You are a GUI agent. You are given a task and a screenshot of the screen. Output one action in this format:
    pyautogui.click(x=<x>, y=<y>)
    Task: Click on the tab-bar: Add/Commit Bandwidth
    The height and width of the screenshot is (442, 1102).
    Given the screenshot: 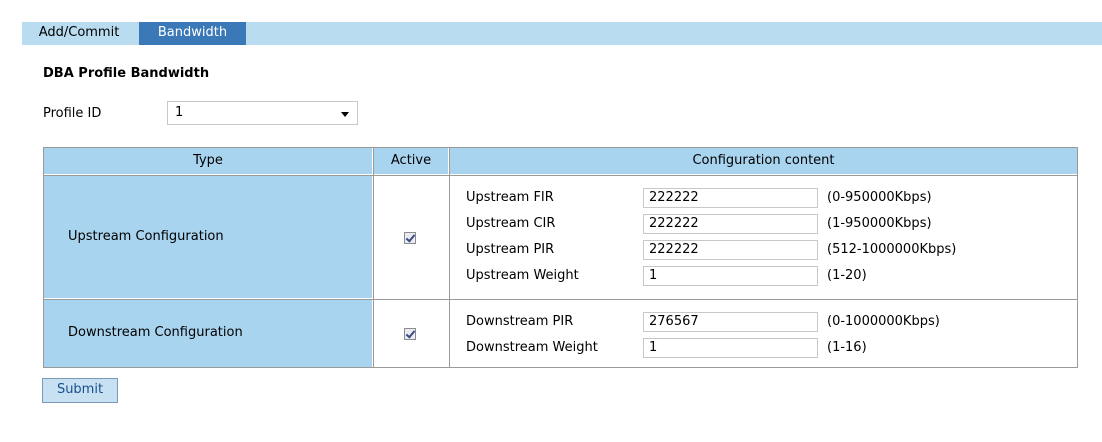 What is the action you would take?
    pyautogui.click(x=562, y=33)
    